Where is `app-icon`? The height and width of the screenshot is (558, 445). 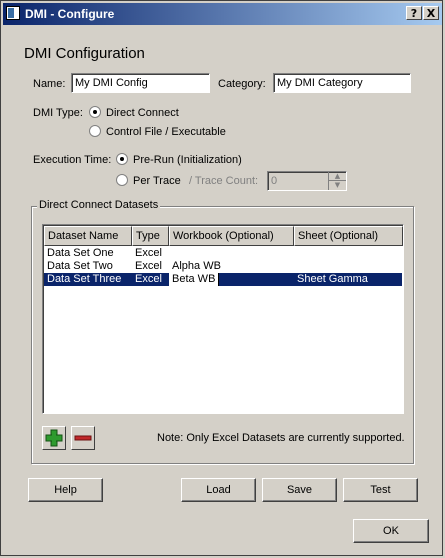
app-icon is located at coordinates (13, 13).